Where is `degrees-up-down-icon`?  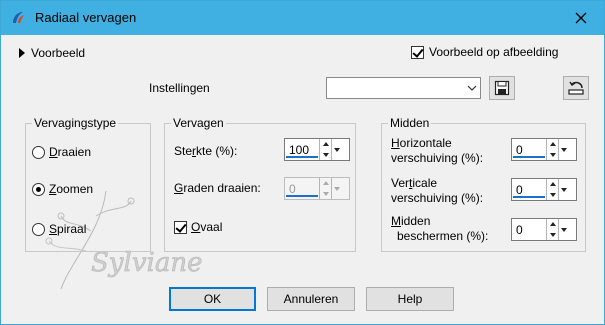 degrees-up-down-icon is located at coordinates (325, 188).